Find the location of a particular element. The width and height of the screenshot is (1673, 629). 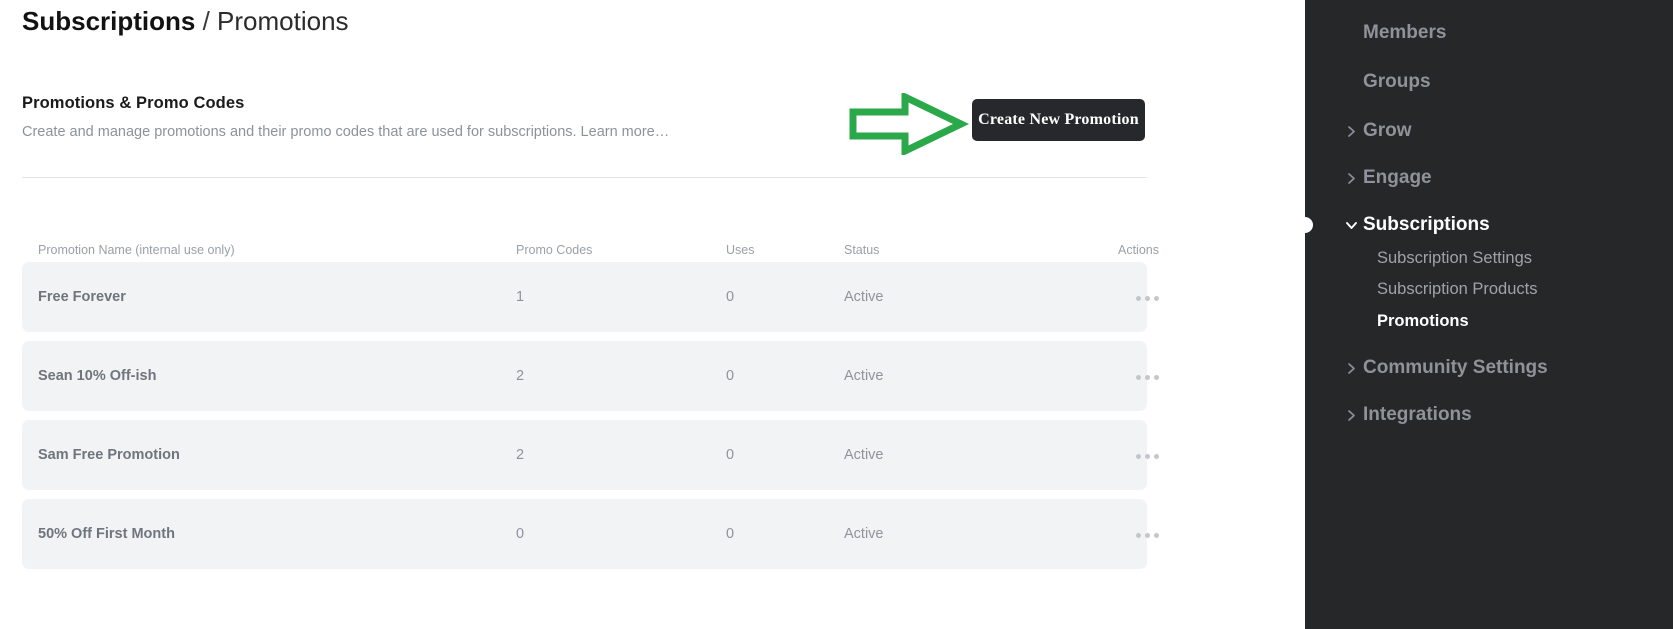

cell-promo-codes: 1 is located at coordinates (520, 297).